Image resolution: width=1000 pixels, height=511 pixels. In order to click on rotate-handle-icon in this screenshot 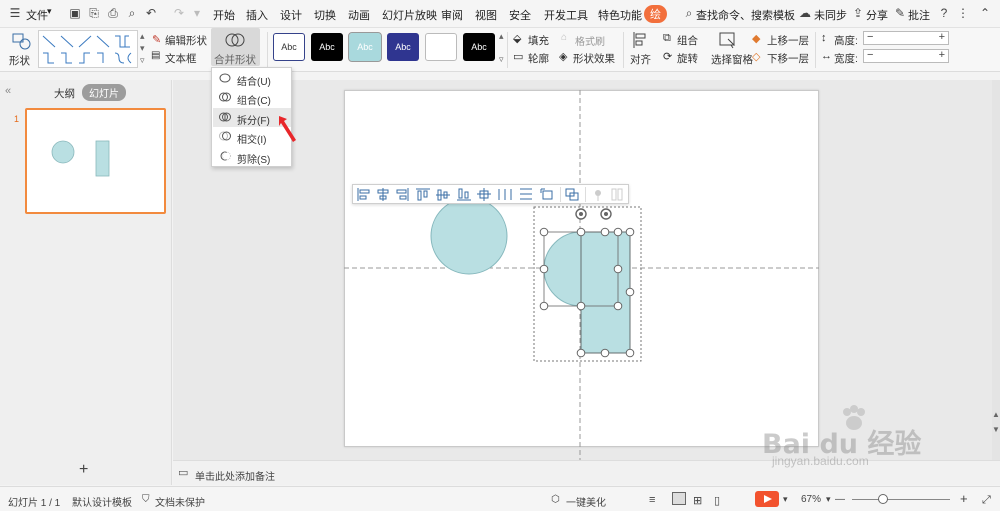, I will do `click(581, 214)`.